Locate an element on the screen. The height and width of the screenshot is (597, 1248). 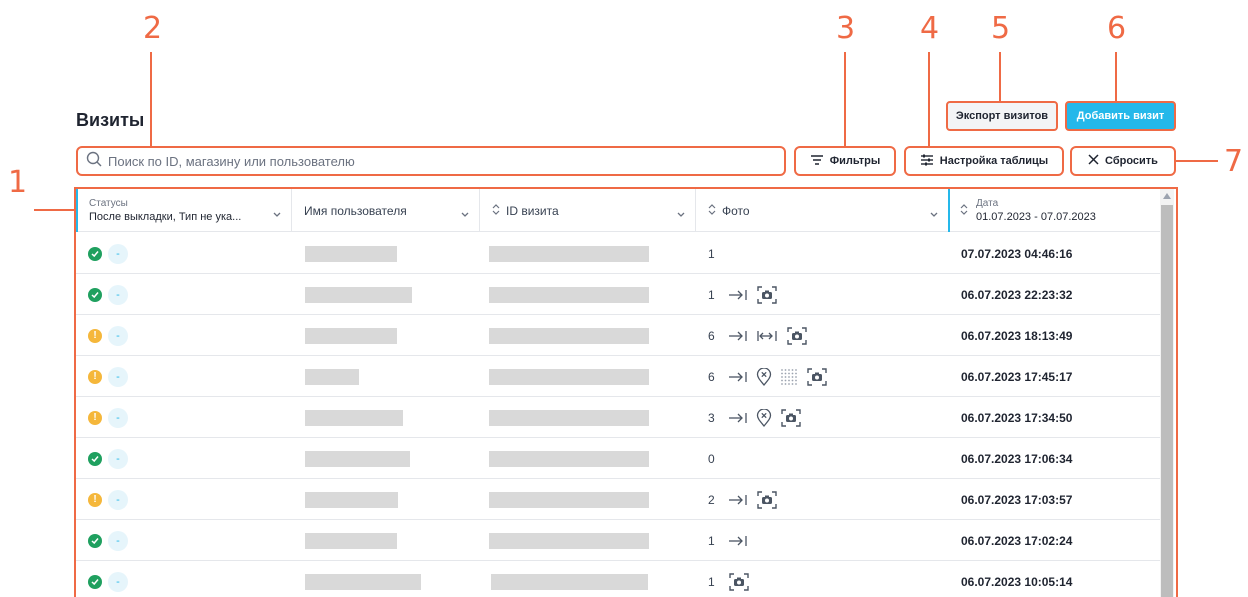
column-header-date: Дата 01.07.2023 - 07.07.2023 is located at coordinates (1056, 210).